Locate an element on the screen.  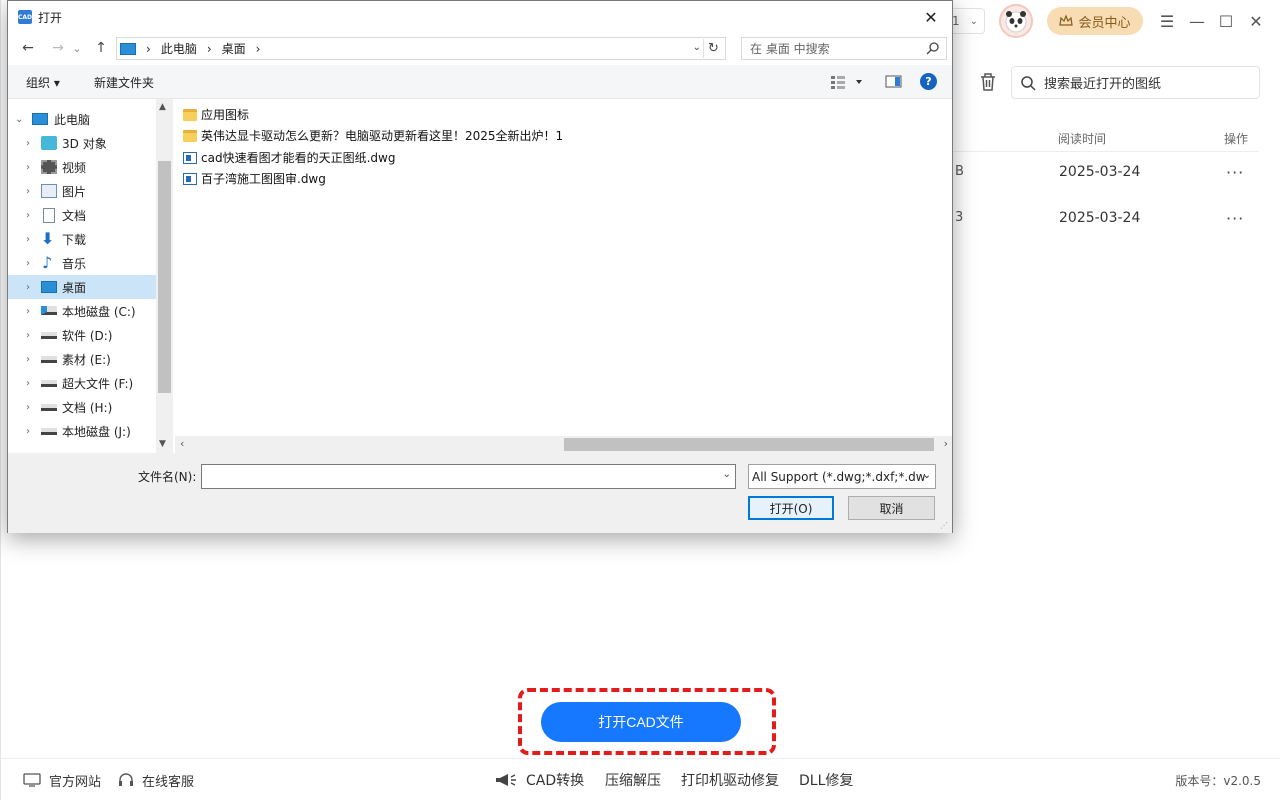
file-name: 百子湾施工图图审.dwg is located at coordinates (263, 179).